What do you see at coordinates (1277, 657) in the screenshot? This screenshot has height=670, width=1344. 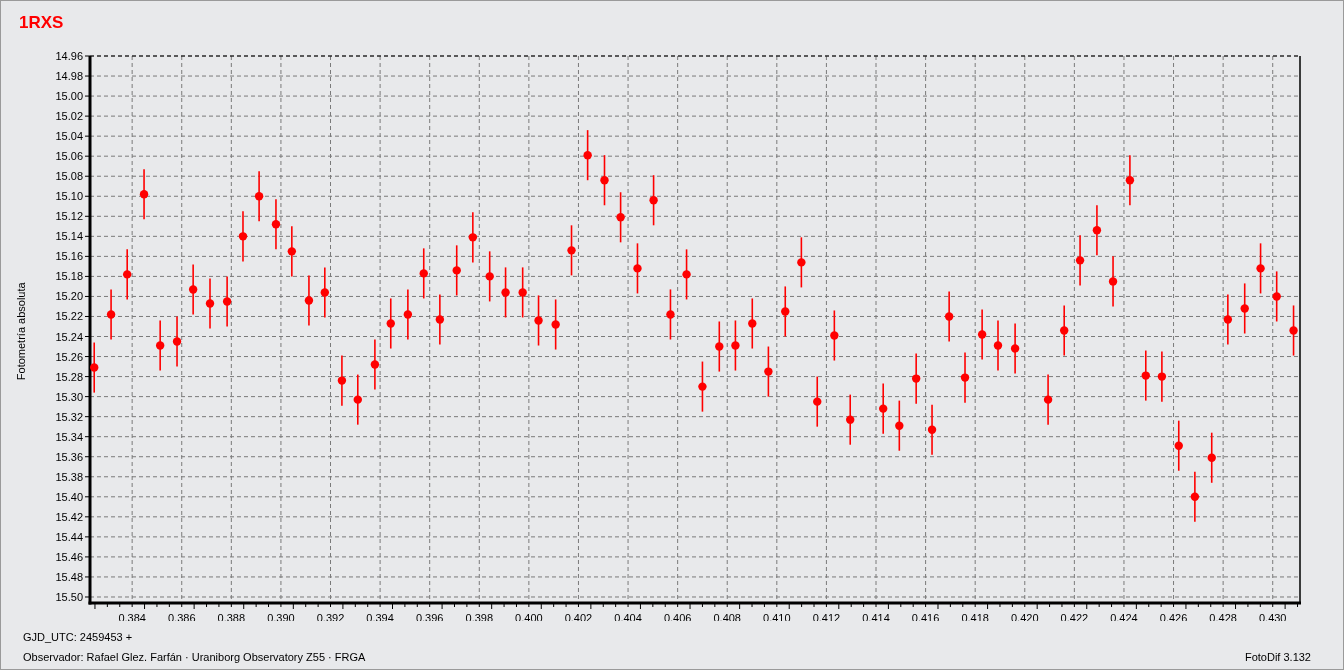 I see `version-text: FotoDif 3.132` at bounding box center [1277, 657].